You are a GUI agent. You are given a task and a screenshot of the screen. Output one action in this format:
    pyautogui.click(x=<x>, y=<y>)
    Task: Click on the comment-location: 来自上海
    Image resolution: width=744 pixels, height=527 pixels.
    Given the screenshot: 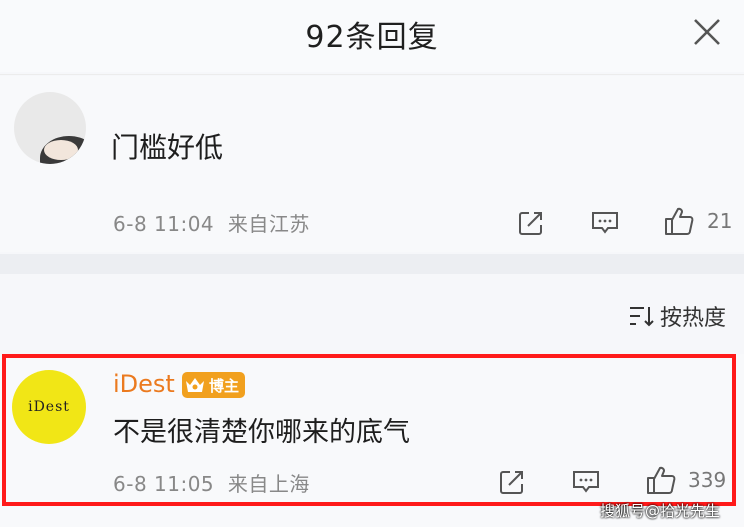 What is the action you would take?
    pyautogui.click(x=268, y=484)
    